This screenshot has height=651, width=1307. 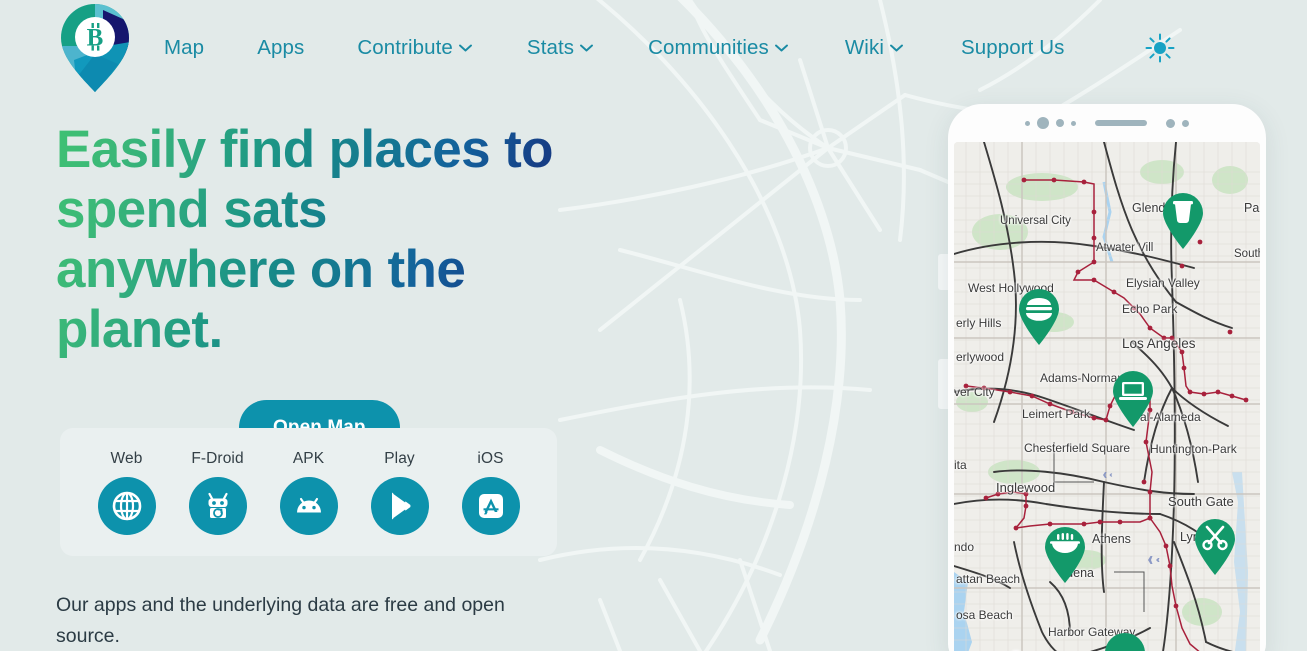 What do you see at coordinates (405, 47) in the screenshot?
I see `nav-label: Contribute` at bounding box center [405, 47].